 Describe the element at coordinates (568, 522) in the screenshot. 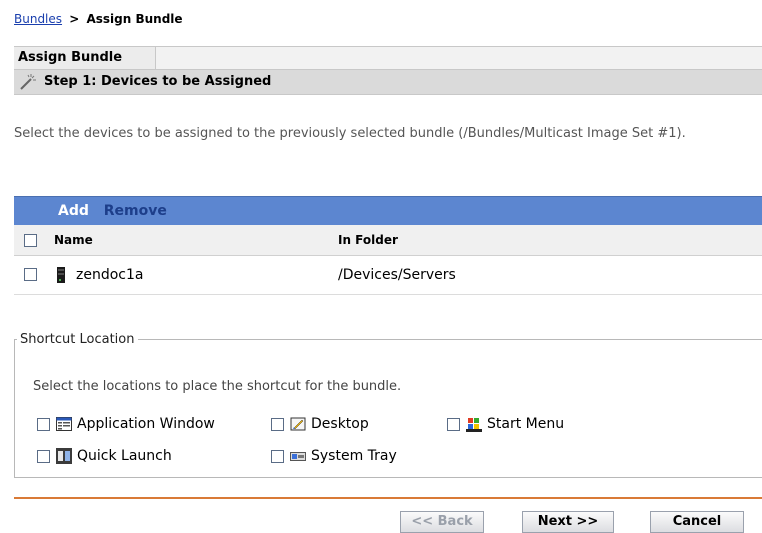

I see `next-button: Next >>` at that location.